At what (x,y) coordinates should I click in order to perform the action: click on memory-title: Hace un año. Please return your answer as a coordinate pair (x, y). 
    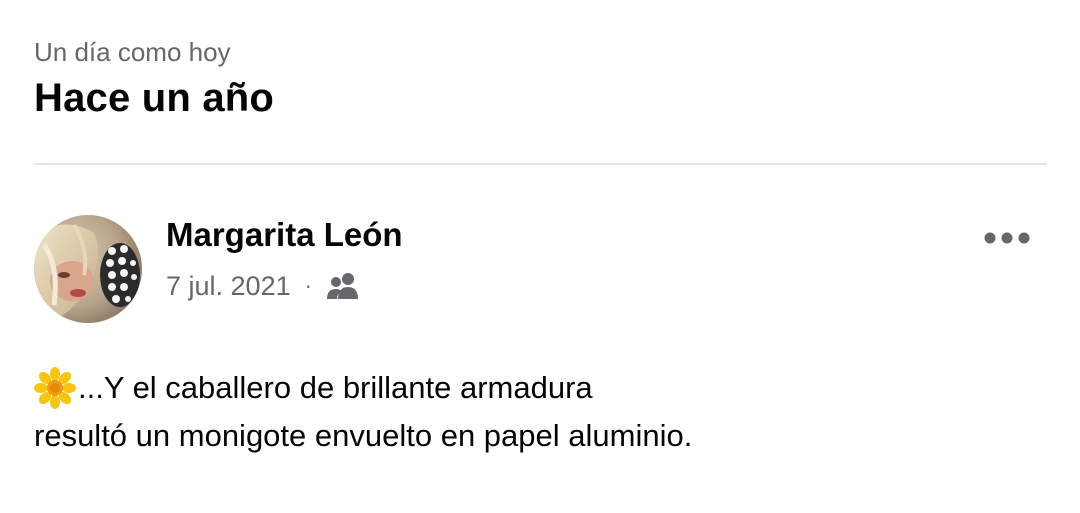
    Looking at the image, I should click on (154, 98).